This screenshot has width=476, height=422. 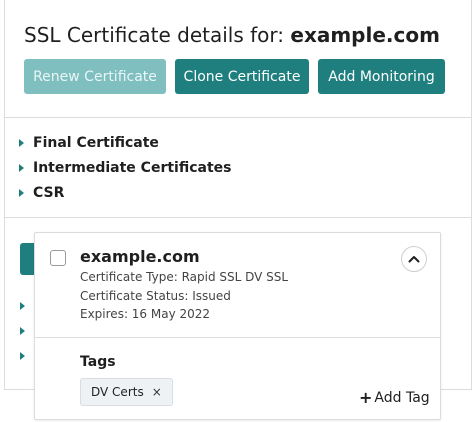 I want to click on add-tag-button: + Add Tag, so click(x=394, y=397).